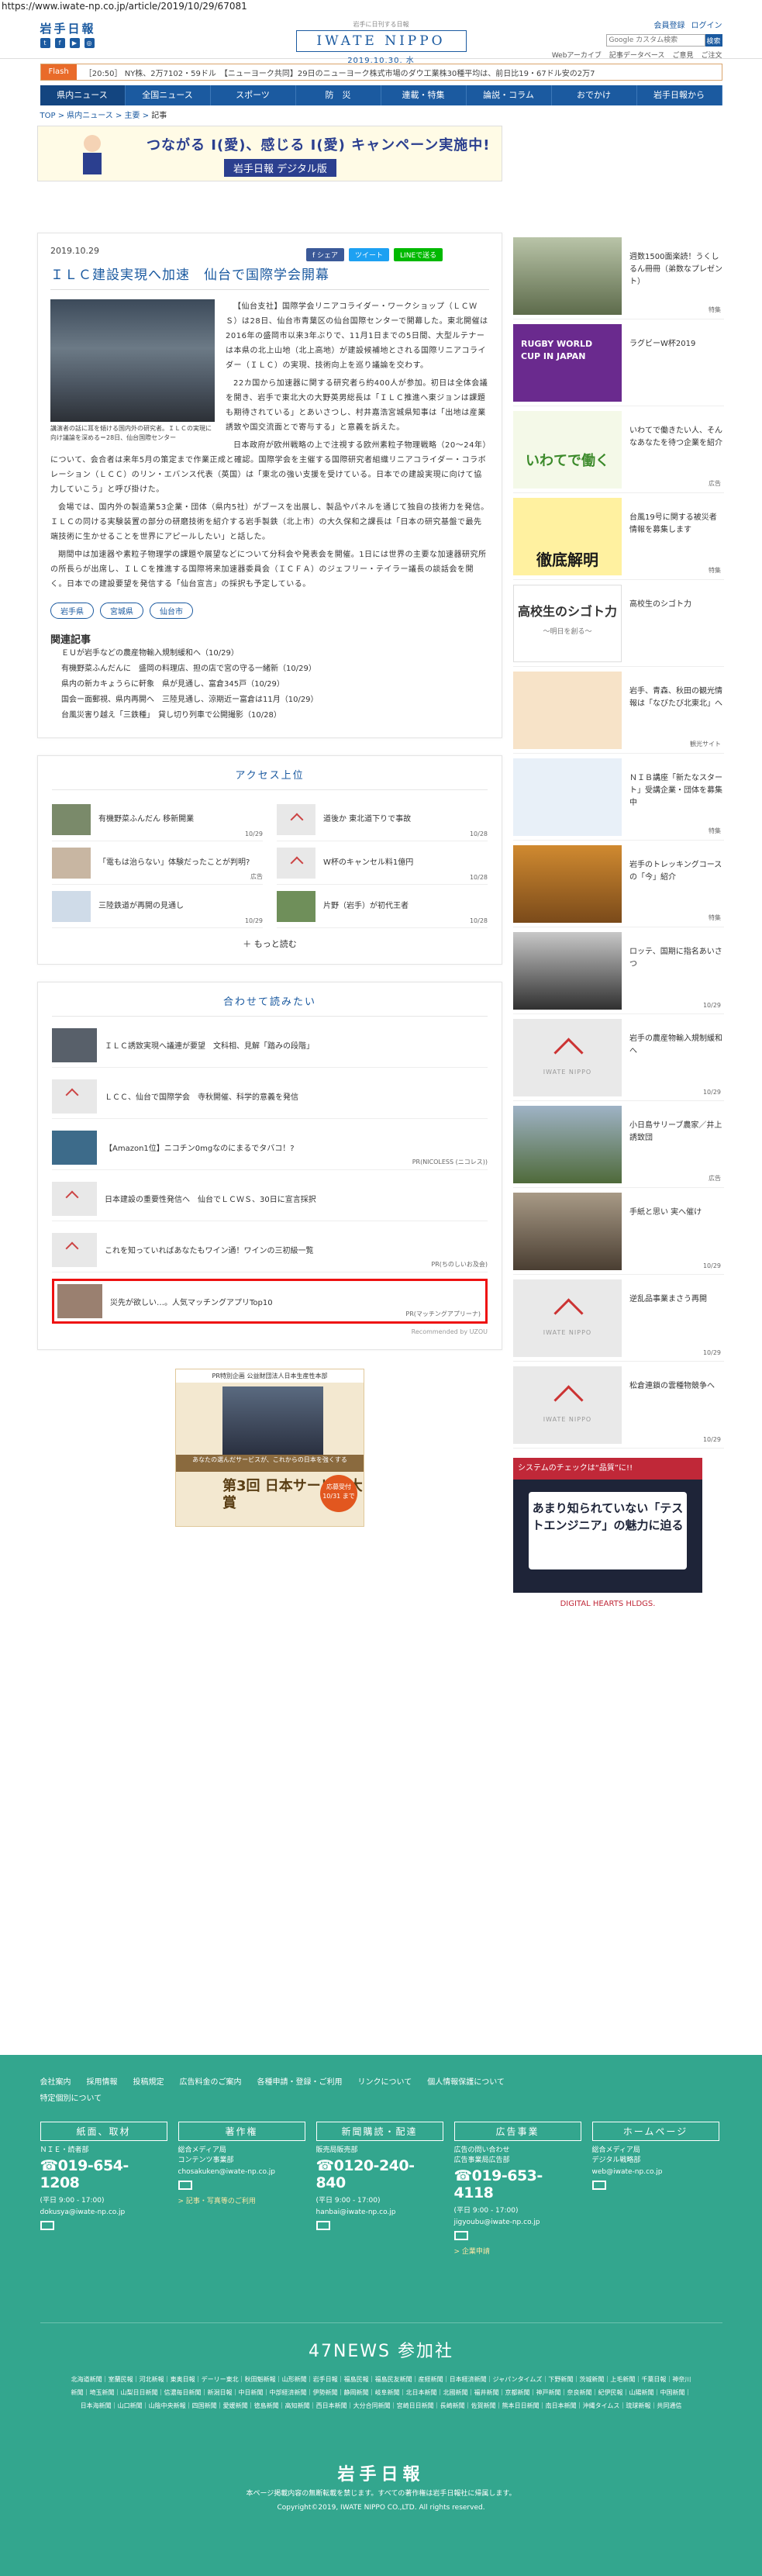  I want to click on sidebar-item: 岩手の農産物輸入規制緩和へ 10/29, so click(618, 1057).